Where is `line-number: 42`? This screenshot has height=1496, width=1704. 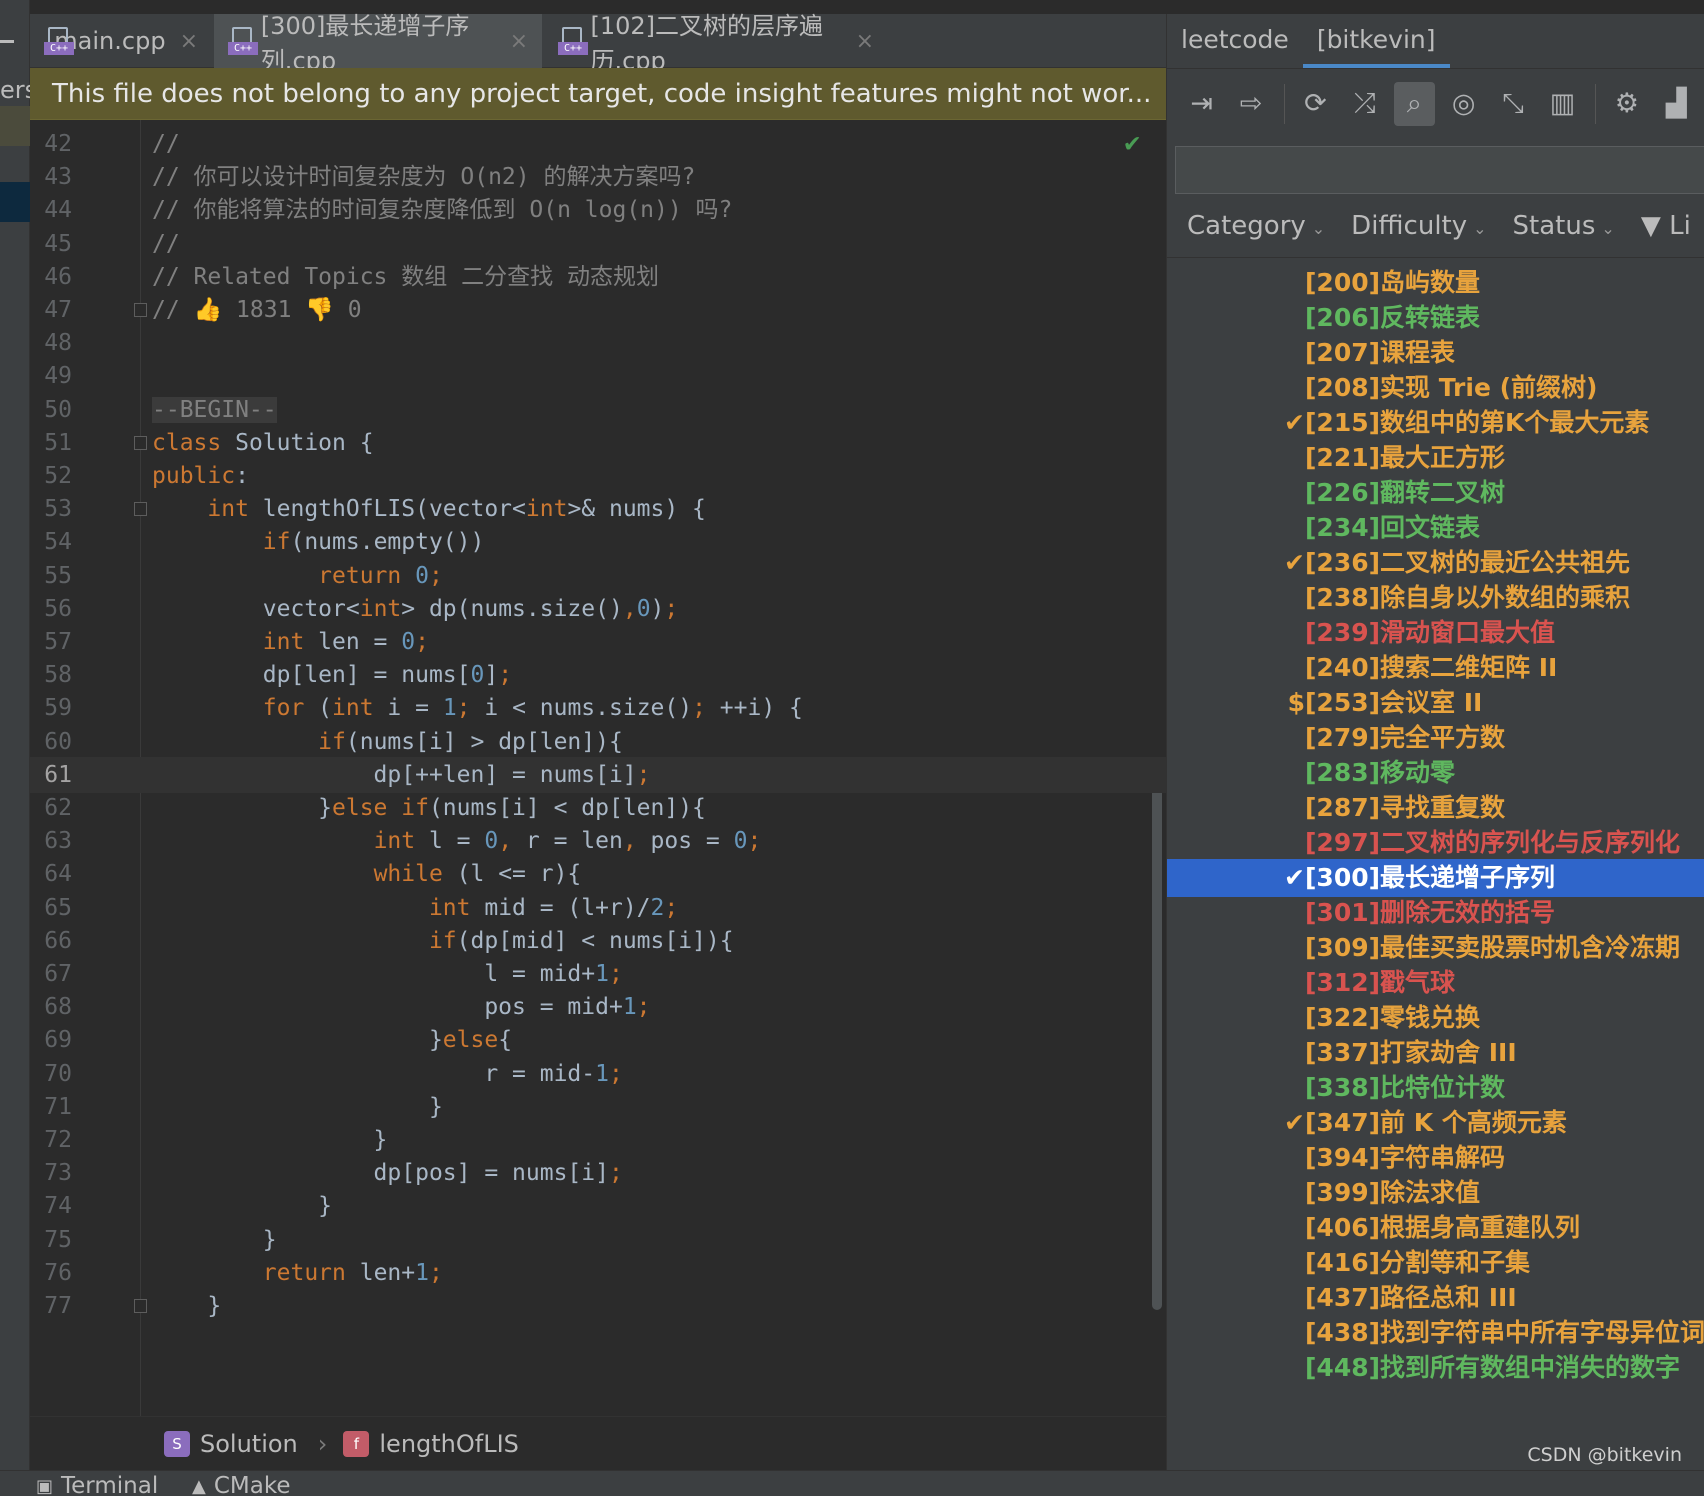
line-number: 42 is located at coordinates (51, 144).